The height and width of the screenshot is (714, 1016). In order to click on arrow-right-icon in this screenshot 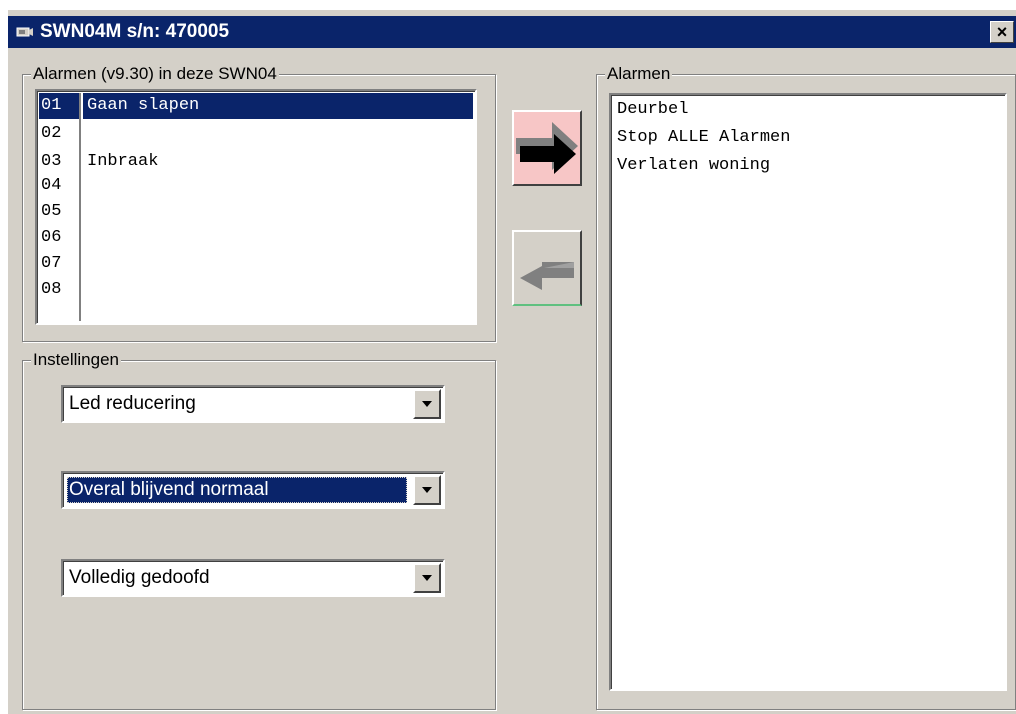, I will do `click(547, 148)`.